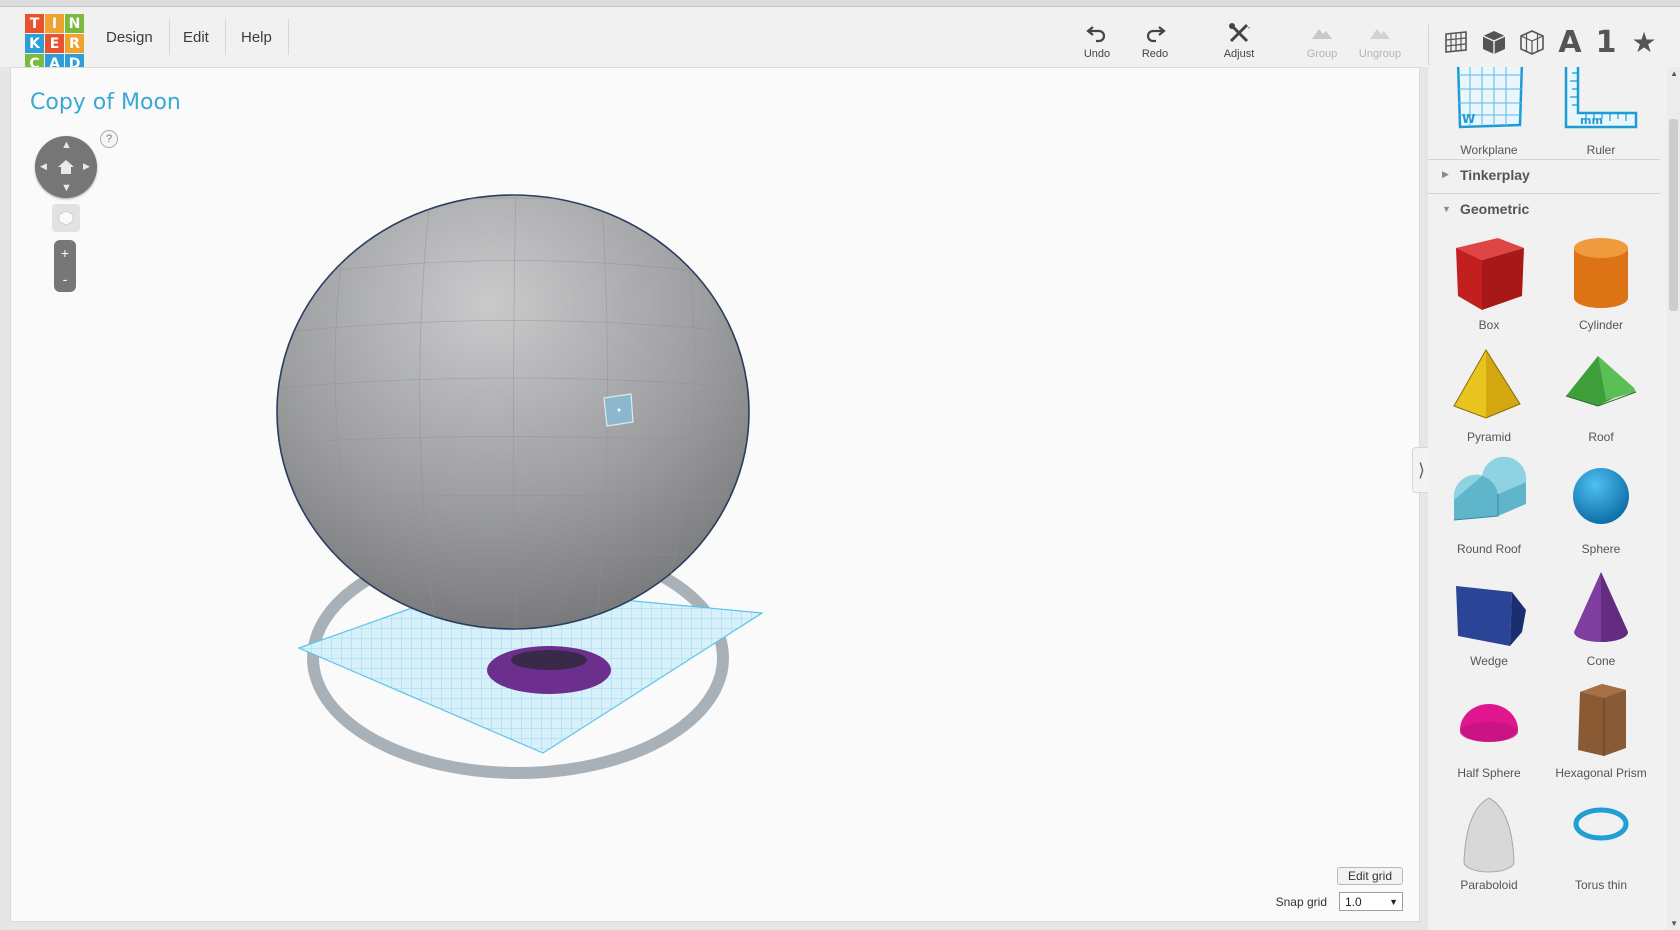 The image size is (1680, 930). Describe the element at coordinates (1601, 846) in the screenshot. I see `shape-tile-torus-thin: Torus thin` at that location.